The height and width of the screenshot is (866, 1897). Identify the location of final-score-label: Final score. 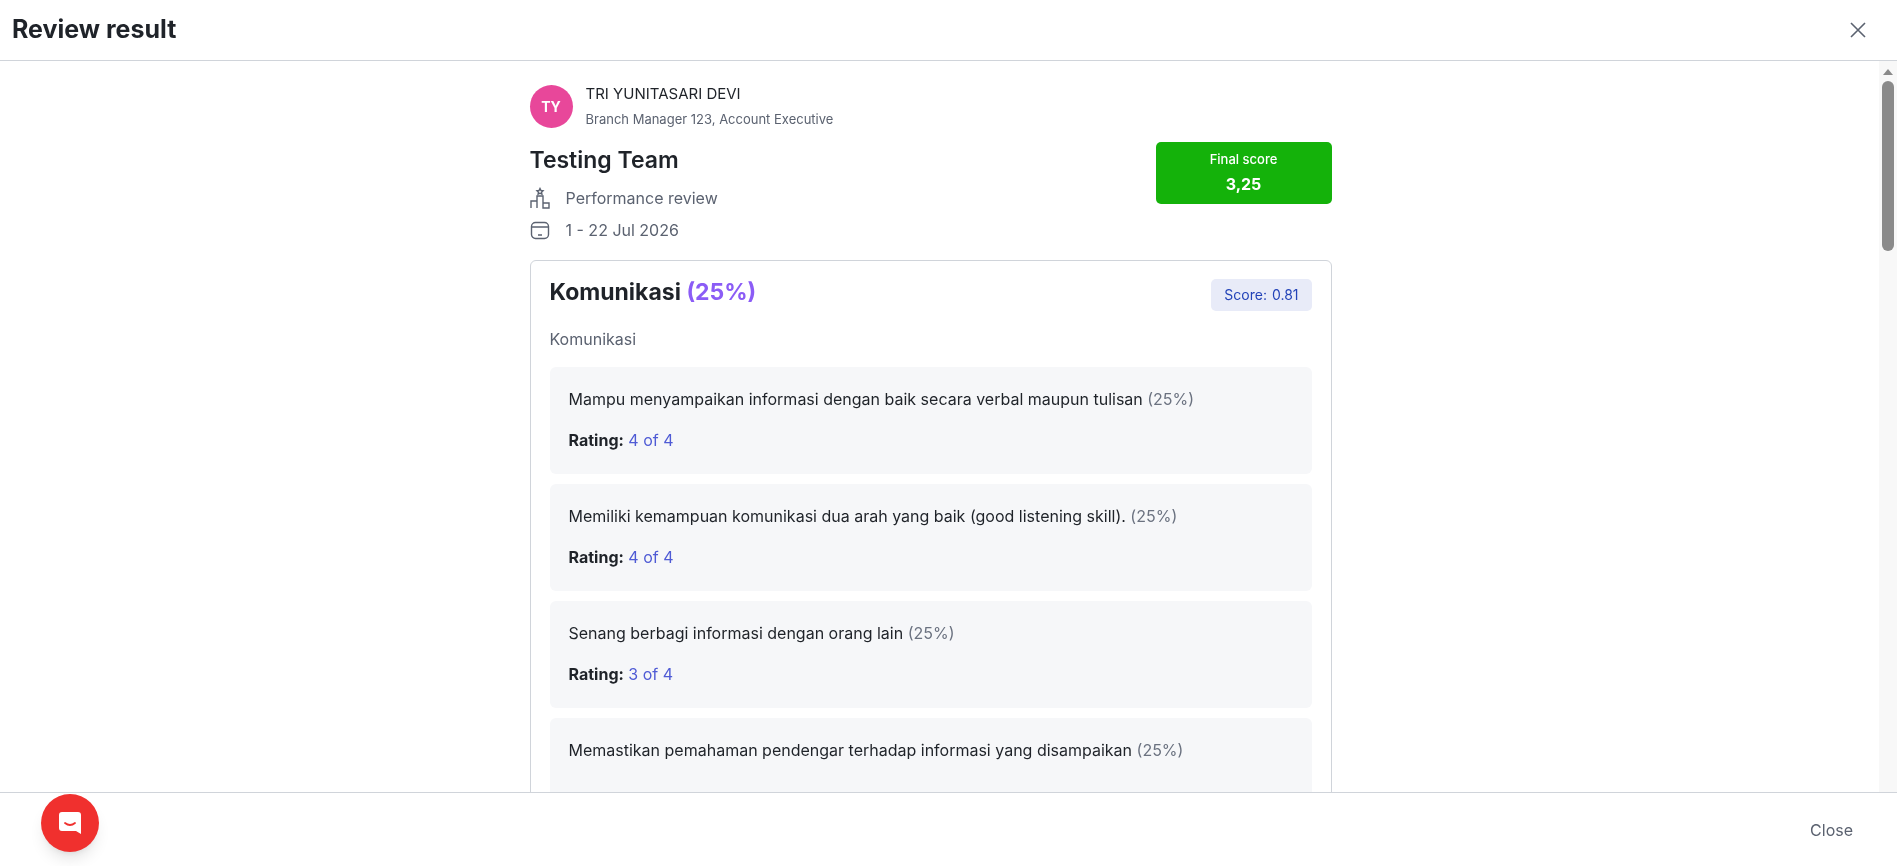
(1243, 159).